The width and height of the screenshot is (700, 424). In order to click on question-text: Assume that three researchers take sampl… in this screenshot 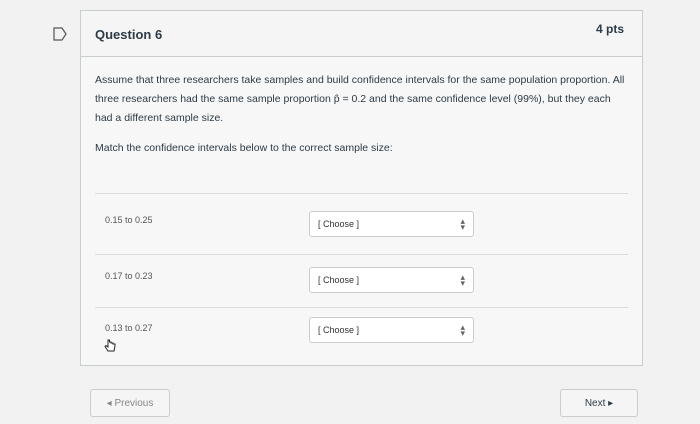, I will do `click(360, 99)`.